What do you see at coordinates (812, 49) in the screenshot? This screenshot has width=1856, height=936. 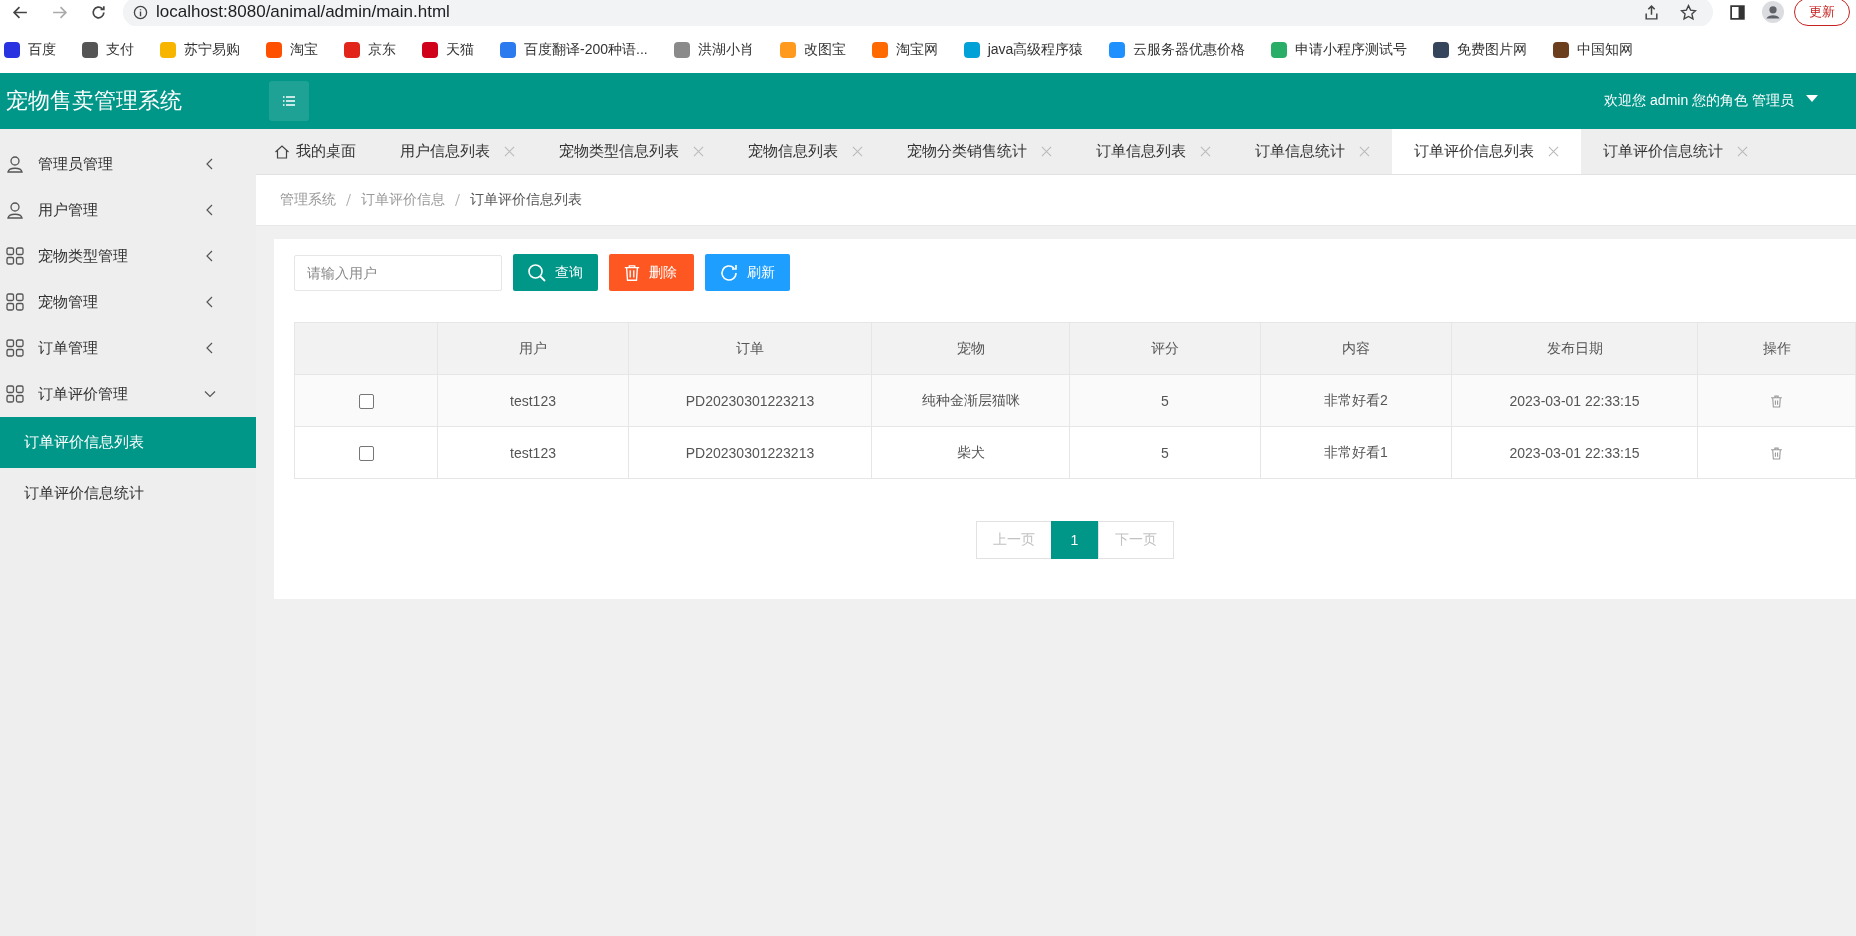 I see `bookmark: 改图宝` at bounding box center [812, 49].